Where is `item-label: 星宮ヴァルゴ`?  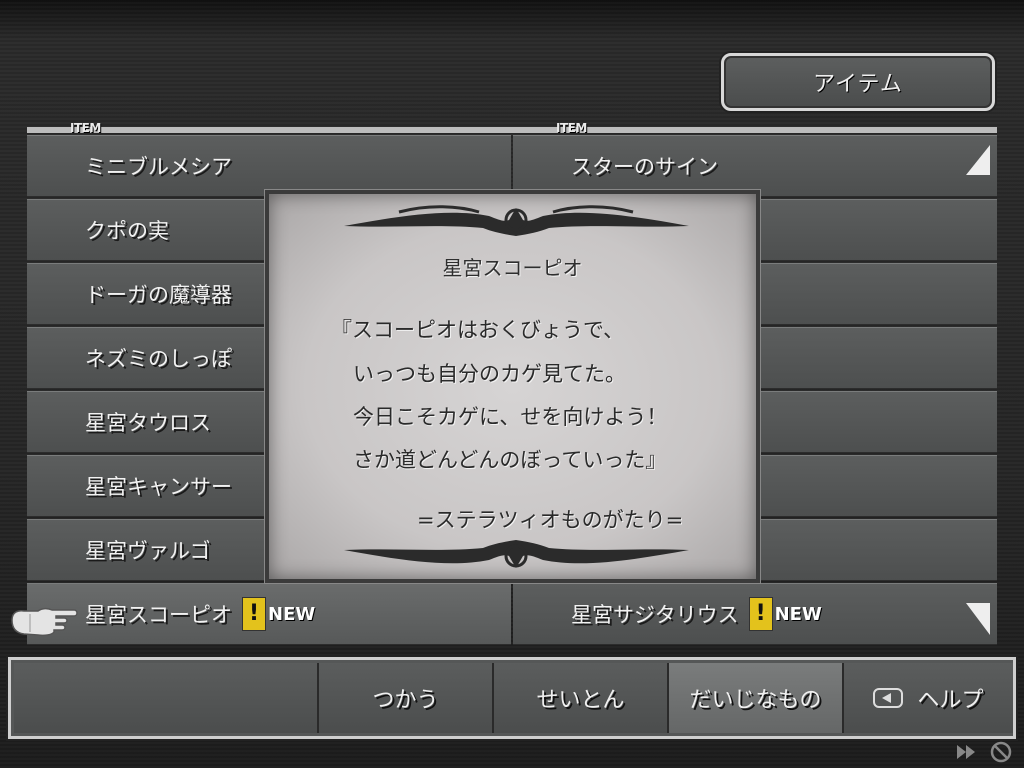
item-label: 星宮ヴァルゴ is located at coordinates (148, 551).